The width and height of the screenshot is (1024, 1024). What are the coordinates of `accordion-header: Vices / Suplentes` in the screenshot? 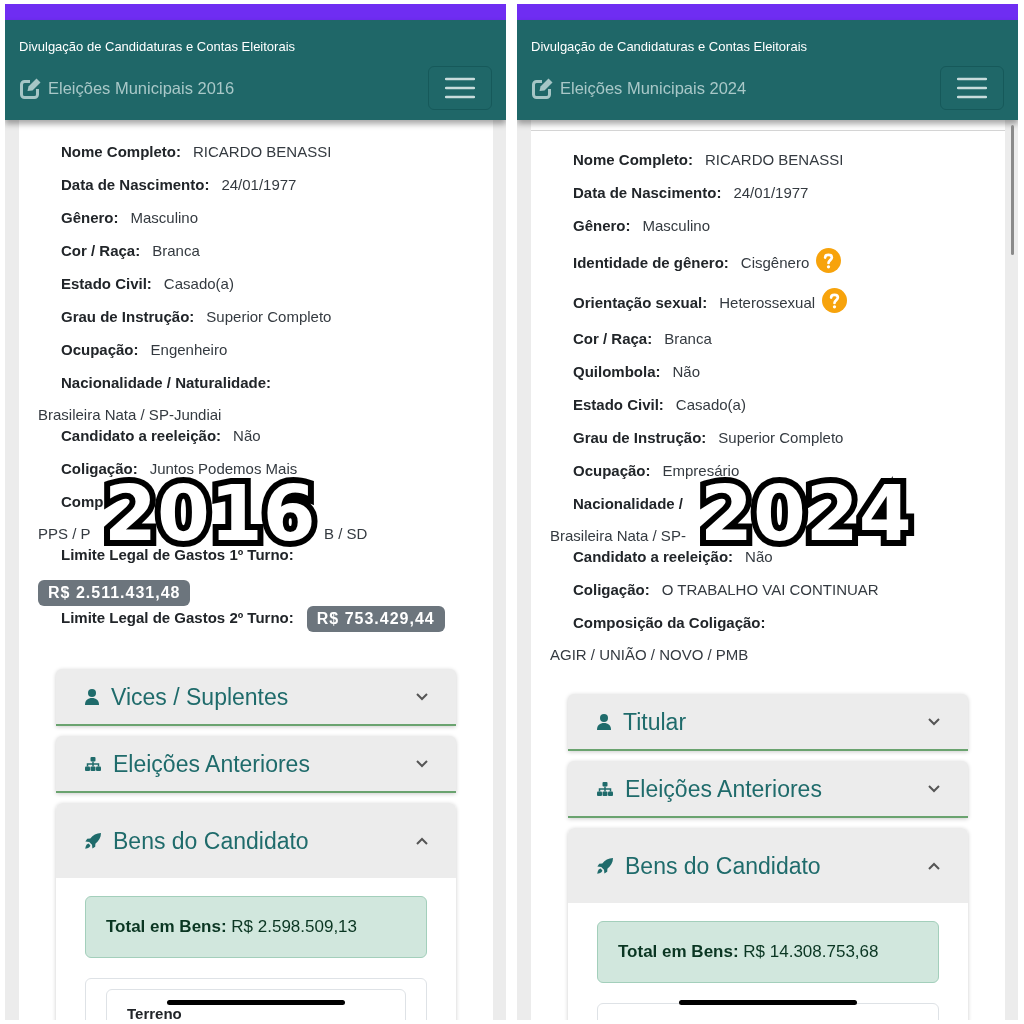 It's located at (256, 697).